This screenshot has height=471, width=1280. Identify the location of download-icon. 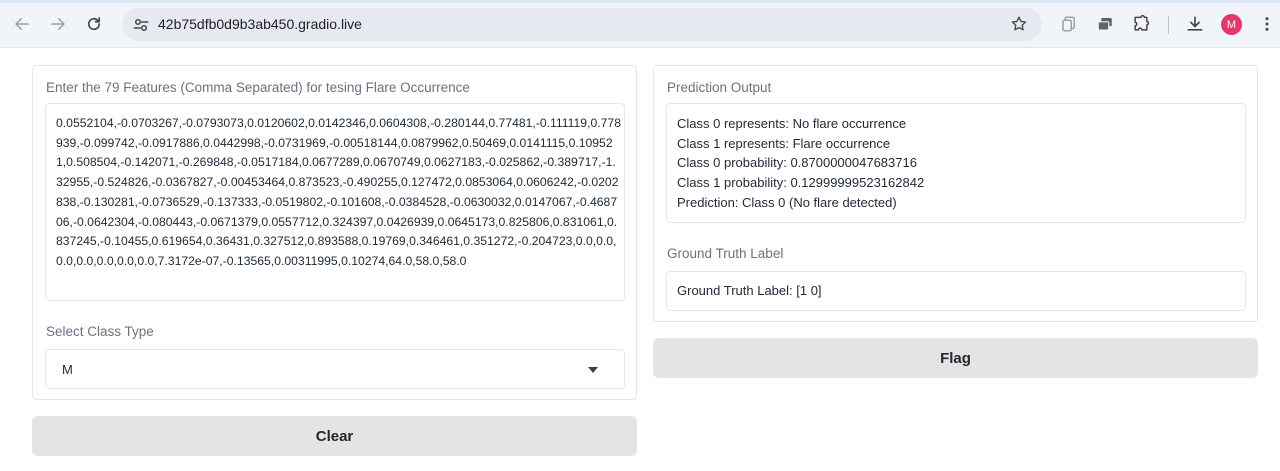
(1195, 23).